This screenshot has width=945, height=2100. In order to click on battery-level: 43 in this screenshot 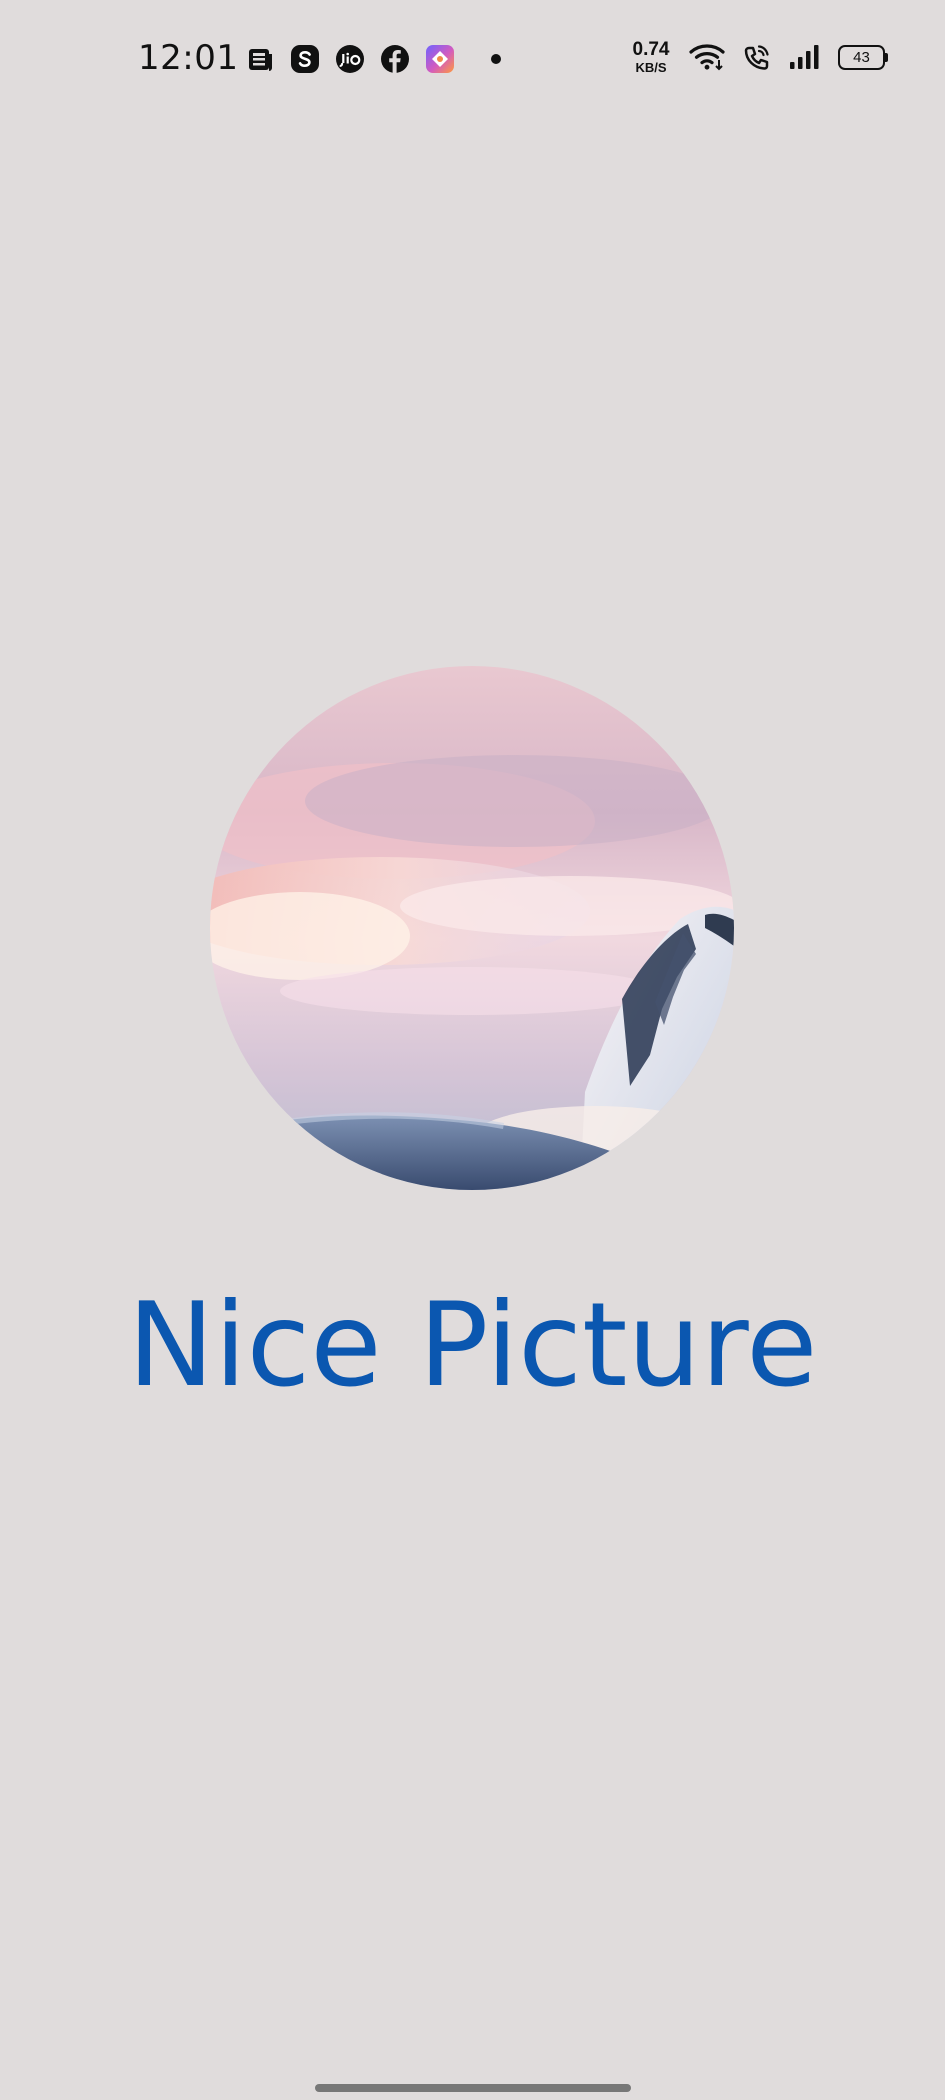, I will do `click(861, 57)`.